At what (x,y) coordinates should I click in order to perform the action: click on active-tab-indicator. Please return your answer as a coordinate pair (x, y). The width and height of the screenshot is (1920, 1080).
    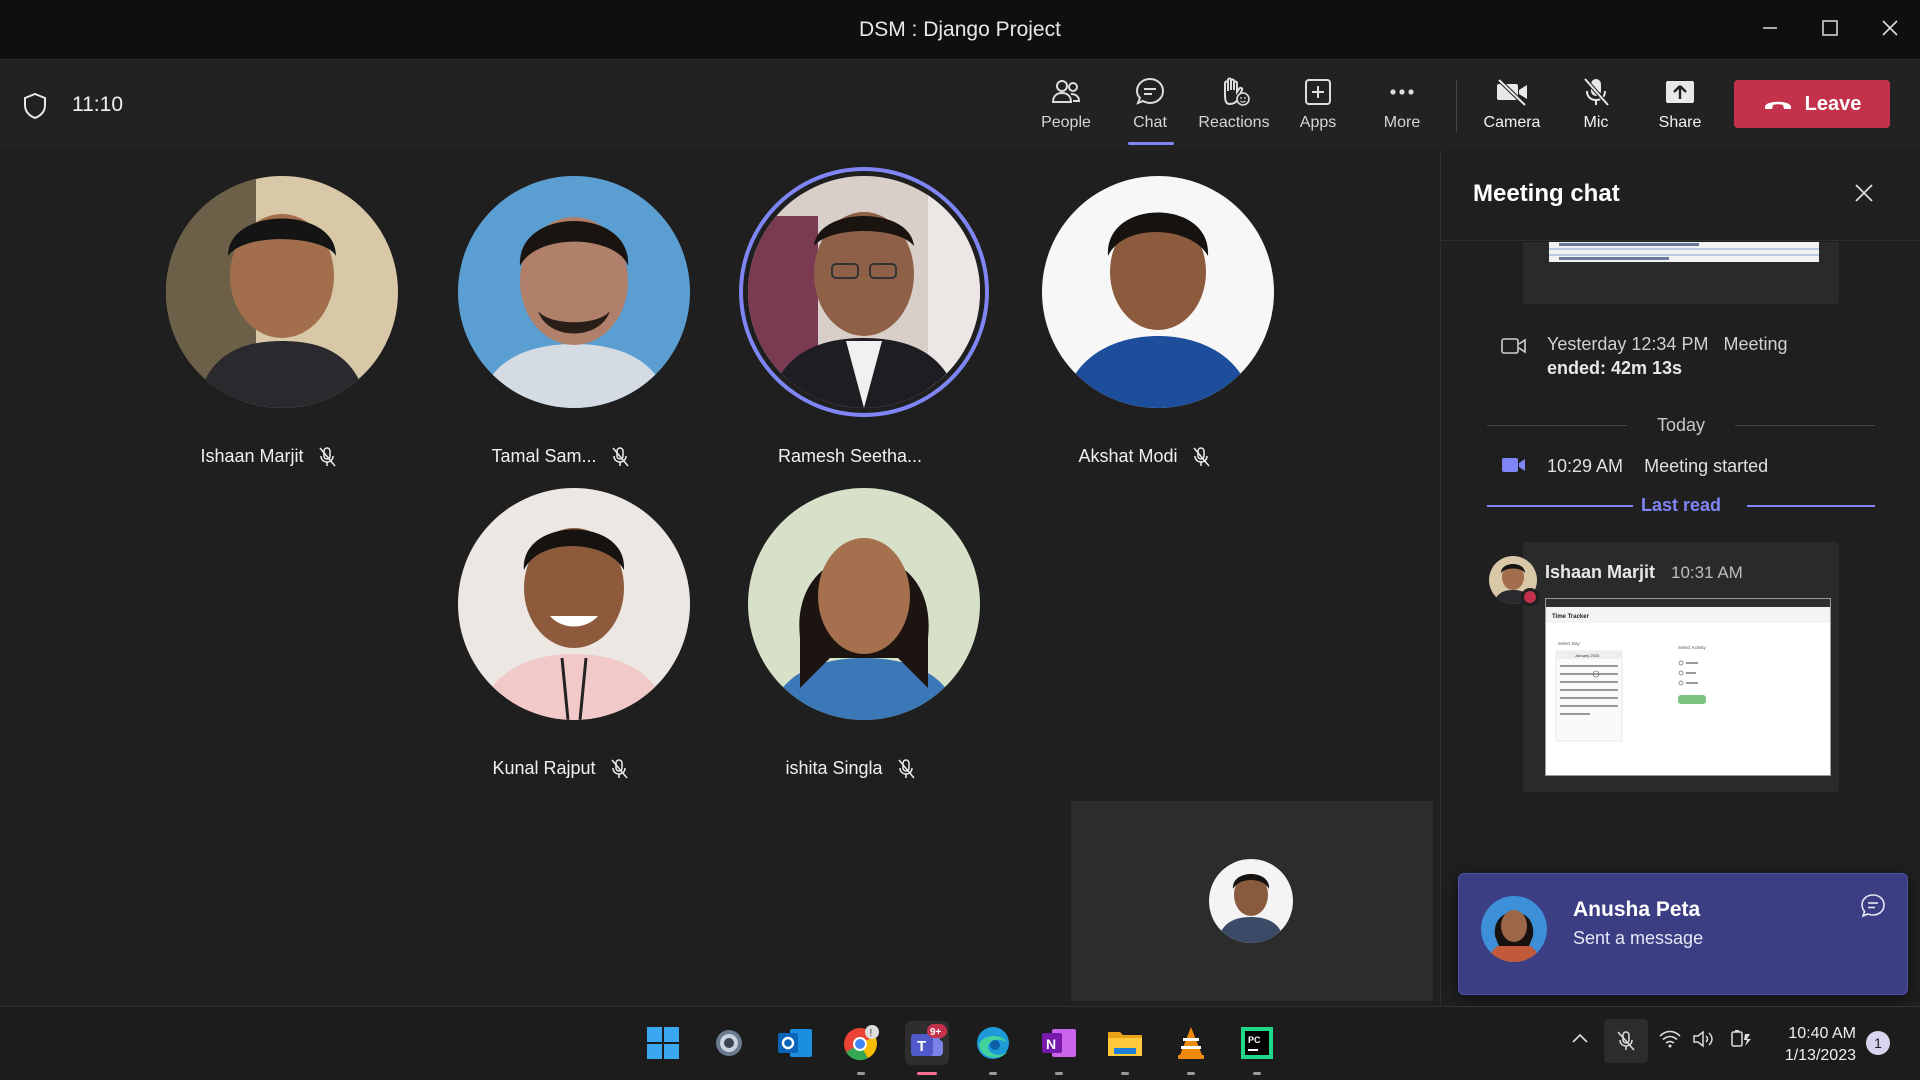
    Looking at the image, I should click on (1151, 143).